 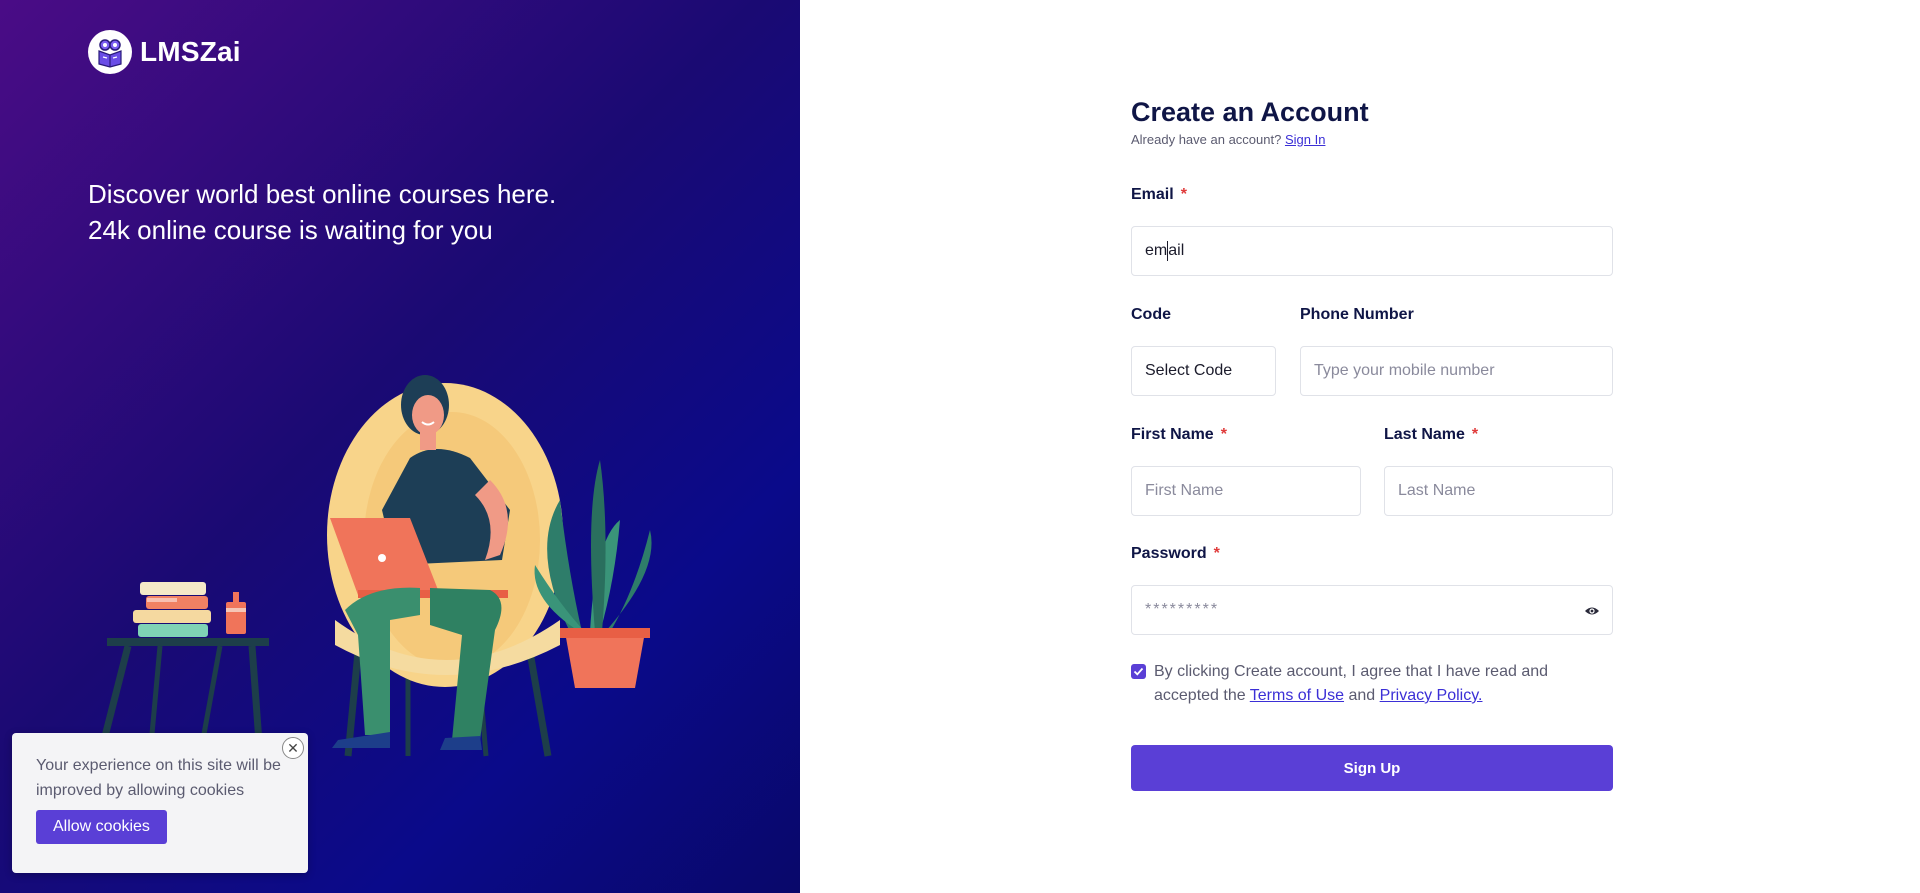 I want to click on first-name-input: First Name, so click(x=1246, y=491).